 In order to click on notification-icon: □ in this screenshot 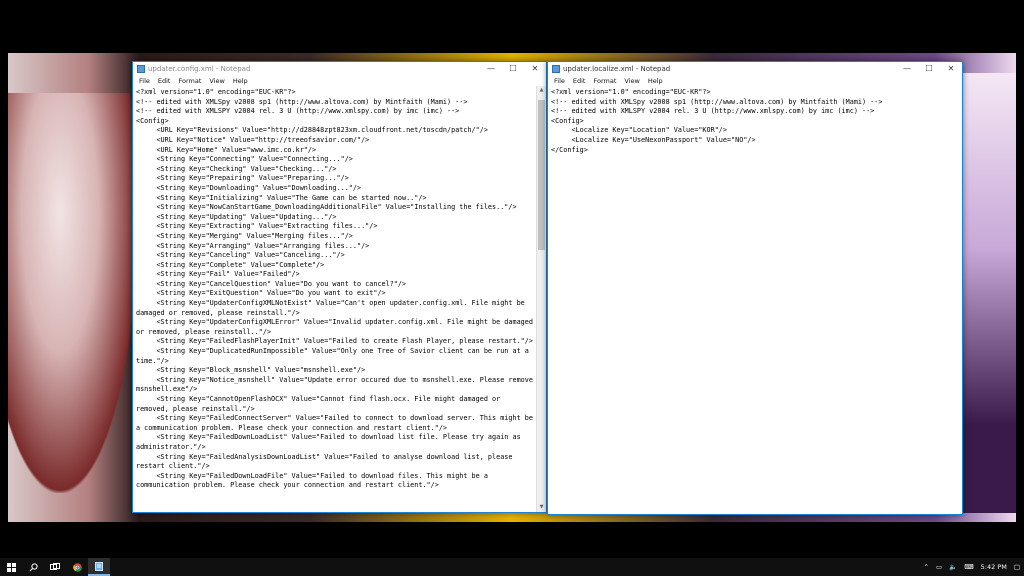, I will do `click(1017, 567)`.